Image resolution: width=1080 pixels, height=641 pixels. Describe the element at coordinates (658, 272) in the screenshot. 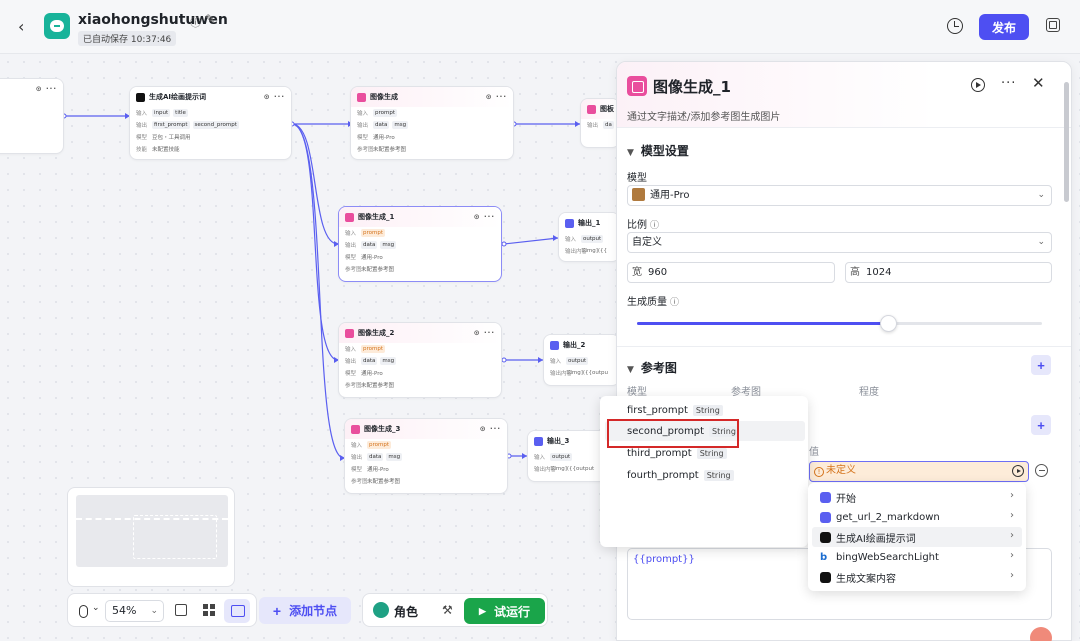

I see `width-value: 960` at that location.